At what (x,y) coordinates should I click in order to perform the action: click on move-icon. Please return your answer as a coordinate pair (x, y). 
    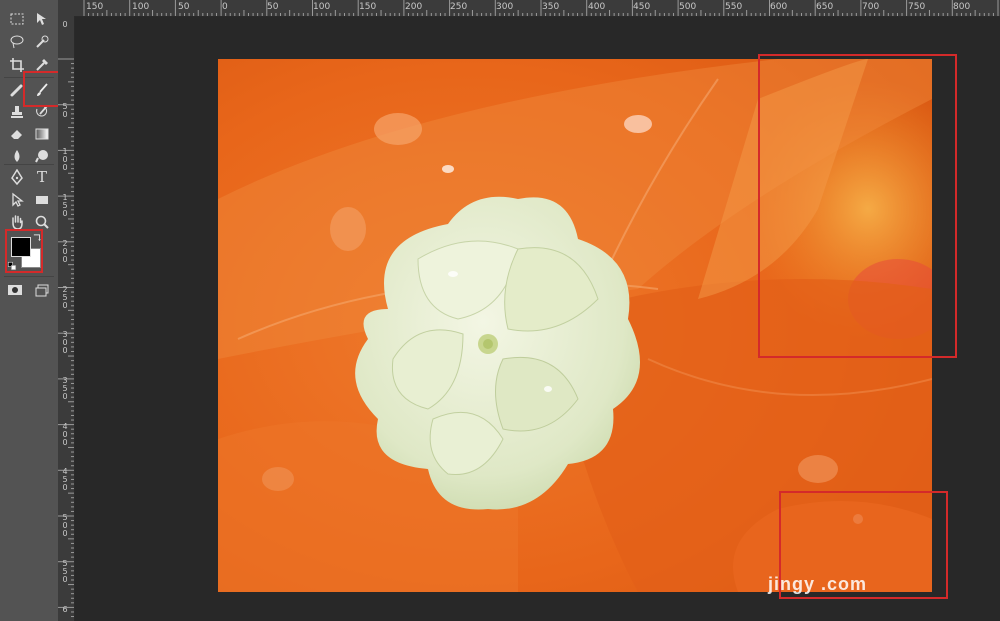
    Looking at the image, I should click on (42, 19).